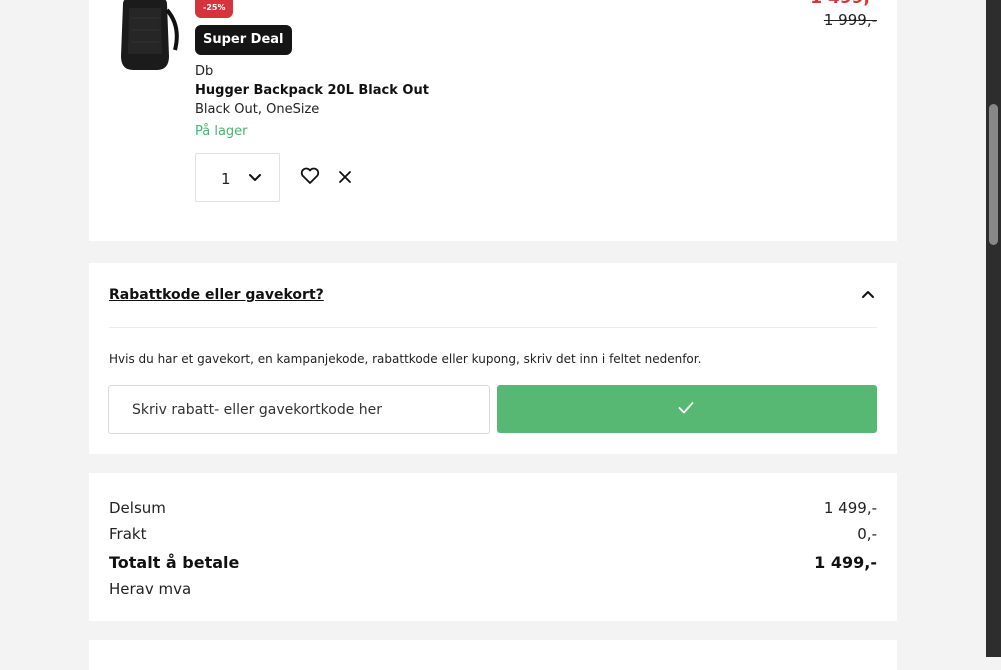  I want to click on total-label: Totalt å betale, so click(174, 562).